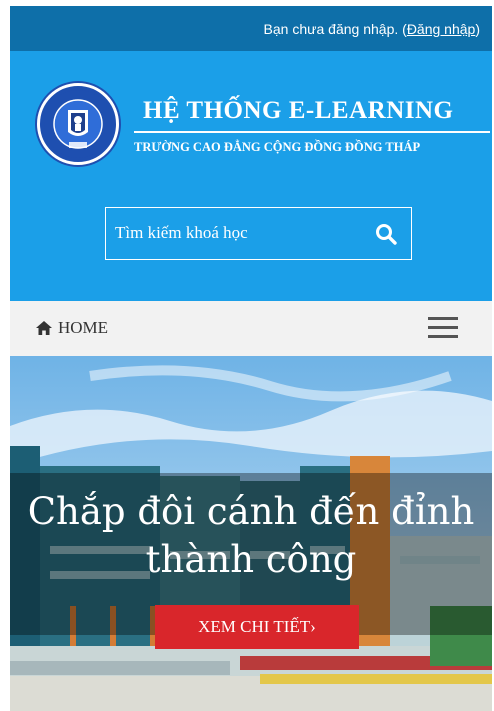  Describe the element at coordinates (251, 328) in the screenshot. I see `main-nav: HOME` at that location.